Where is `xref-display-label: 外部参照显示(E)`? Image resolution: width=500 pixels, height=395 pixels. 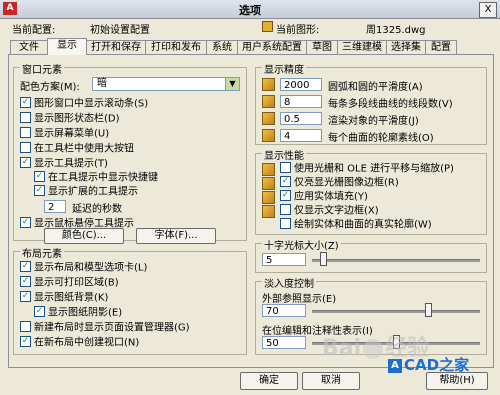 xref-display-label: 外部参照显示(E) is located at coordinates (299, 299).